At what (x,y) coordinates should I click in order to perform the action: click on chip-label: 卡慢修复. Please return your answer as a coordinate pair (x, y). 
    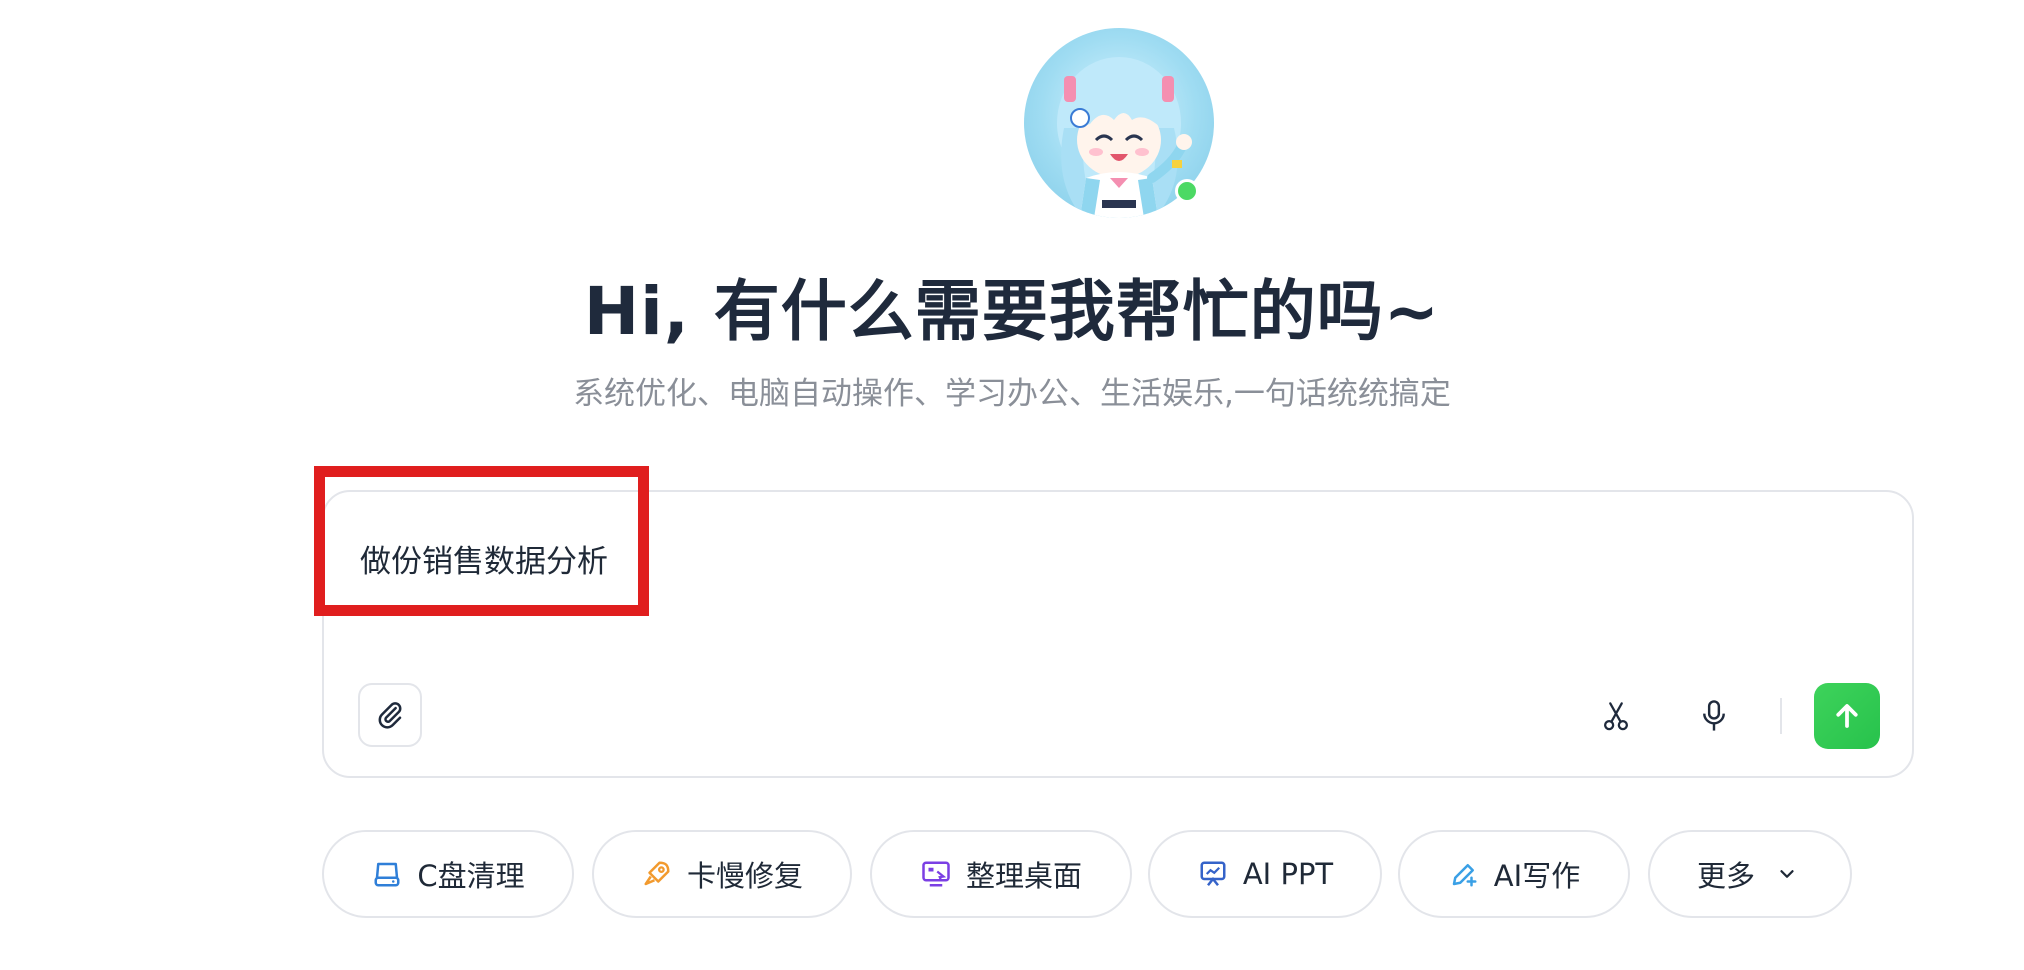
    Looking at the image, I should click on (744, 876).